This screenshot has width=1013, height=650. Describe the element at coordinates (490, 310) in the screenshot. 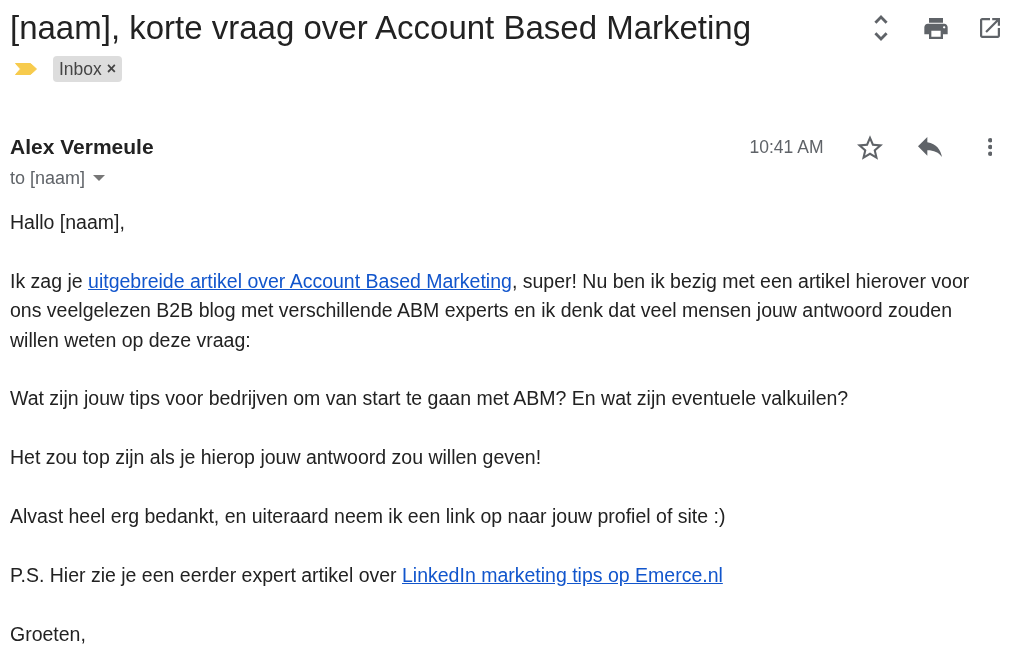

I see `body-paragraph: Ik zag je uitgebreide artikel over Account Based Marketing, super! Nu ben ik bezig met een artikel hierover voor ons veelgelezen B2B blog met verschillende ABM experts en ik denk dat veel mensen jouw antwoord zouden willen weten op deze vraag:` at that location.